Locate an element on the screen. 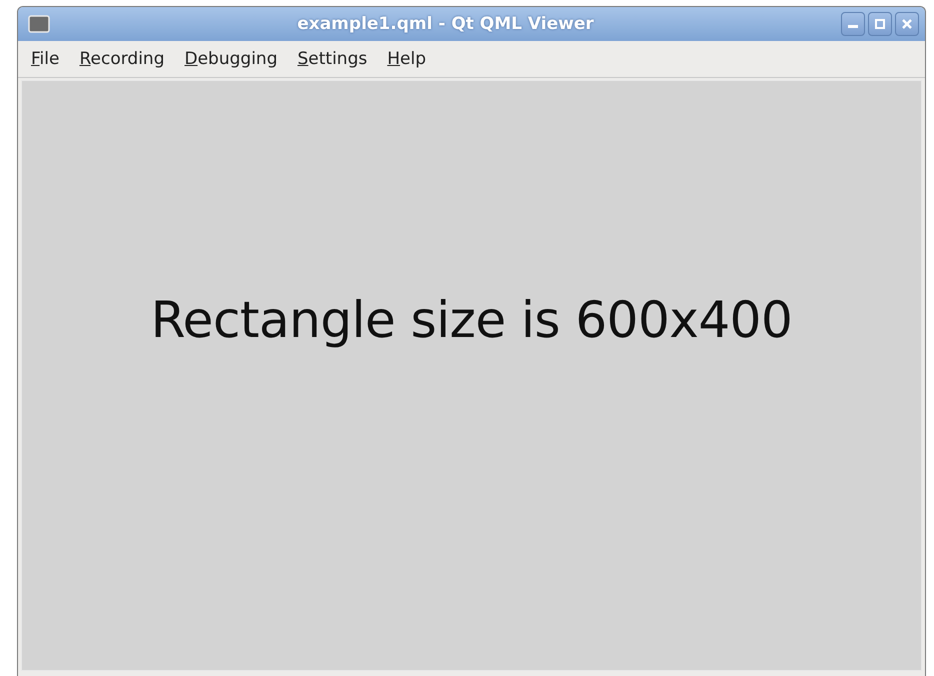 This screenshot has height=676, width=934. menu-item: Help is located at coordinates (406, 59).